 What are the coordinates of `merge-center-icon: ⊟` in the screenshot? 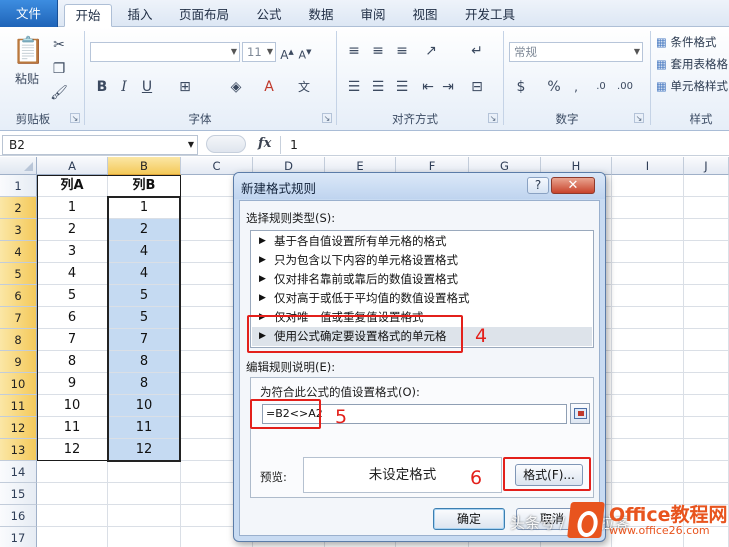 It's located at (477, 87).